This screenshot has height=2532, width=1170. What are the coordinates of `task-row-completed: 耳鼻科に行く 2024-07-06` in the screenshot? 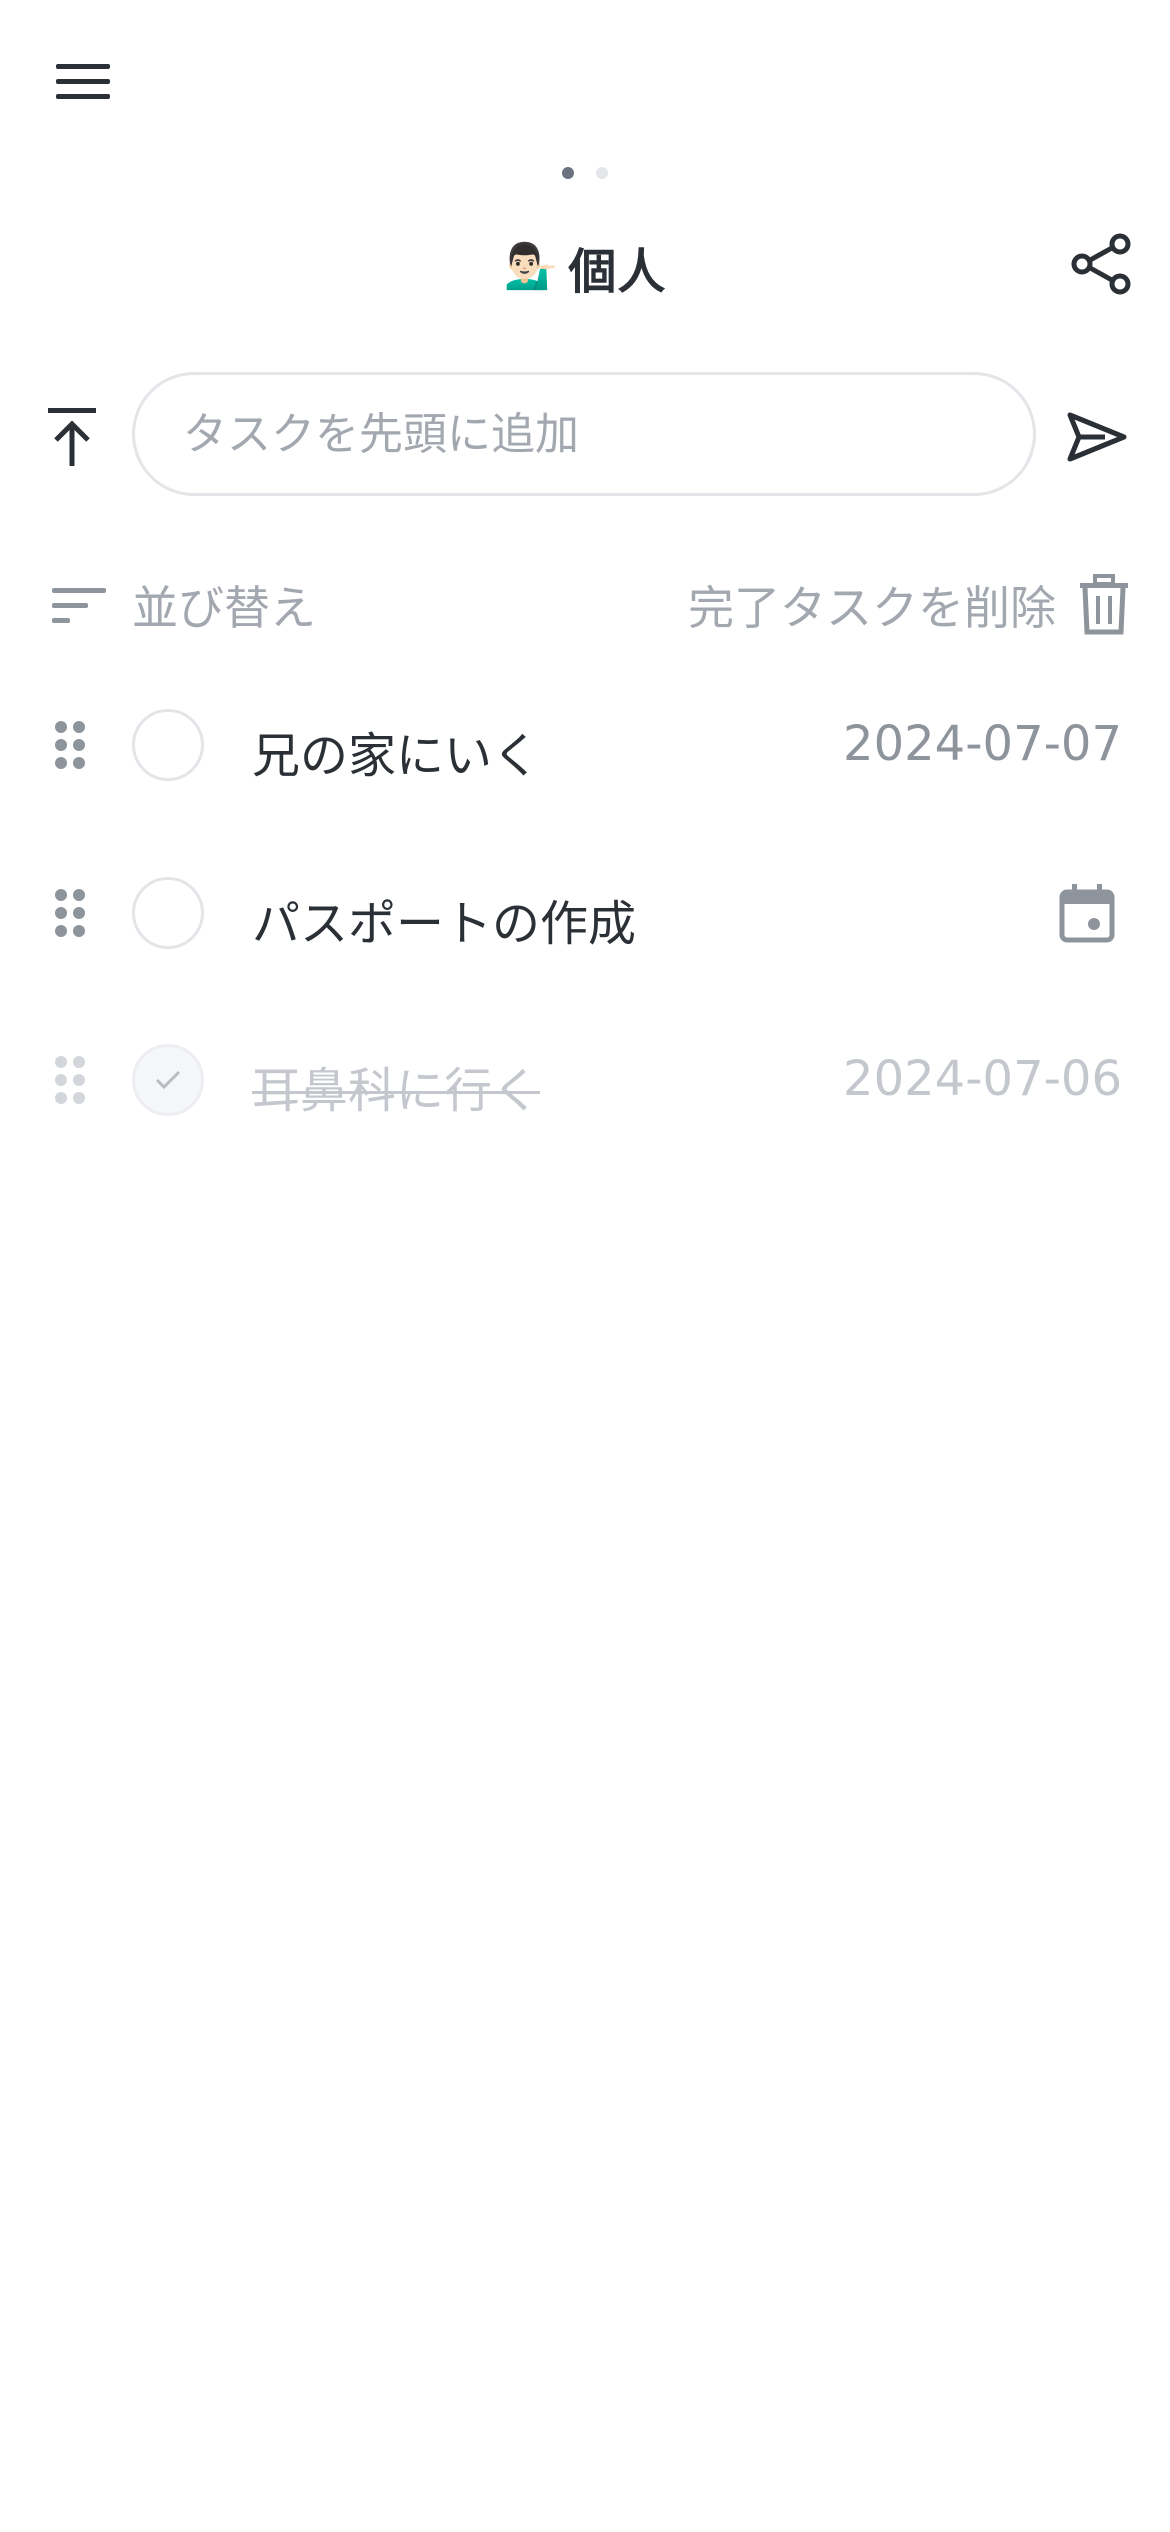 It's located at (585, 1080).